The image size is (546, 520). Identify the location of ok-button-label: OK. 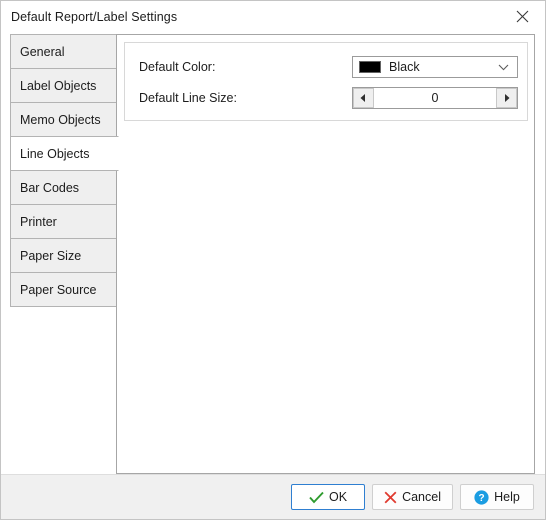
(338, 497).